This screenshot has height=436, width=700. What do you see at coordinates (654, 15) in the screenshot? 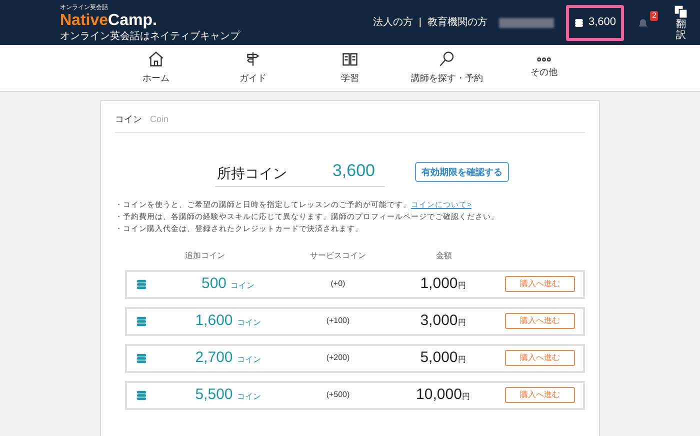
I see `notification-badge: 2` at bounding box center [654, 15].